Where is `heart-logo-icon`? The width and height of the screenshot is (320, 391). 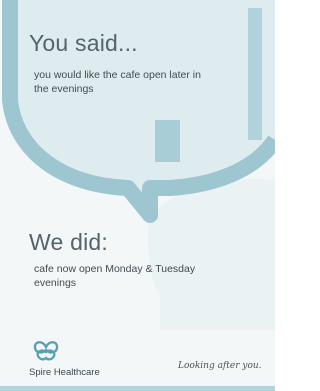
heart-logo-icon is located at coordinates (46, 351).